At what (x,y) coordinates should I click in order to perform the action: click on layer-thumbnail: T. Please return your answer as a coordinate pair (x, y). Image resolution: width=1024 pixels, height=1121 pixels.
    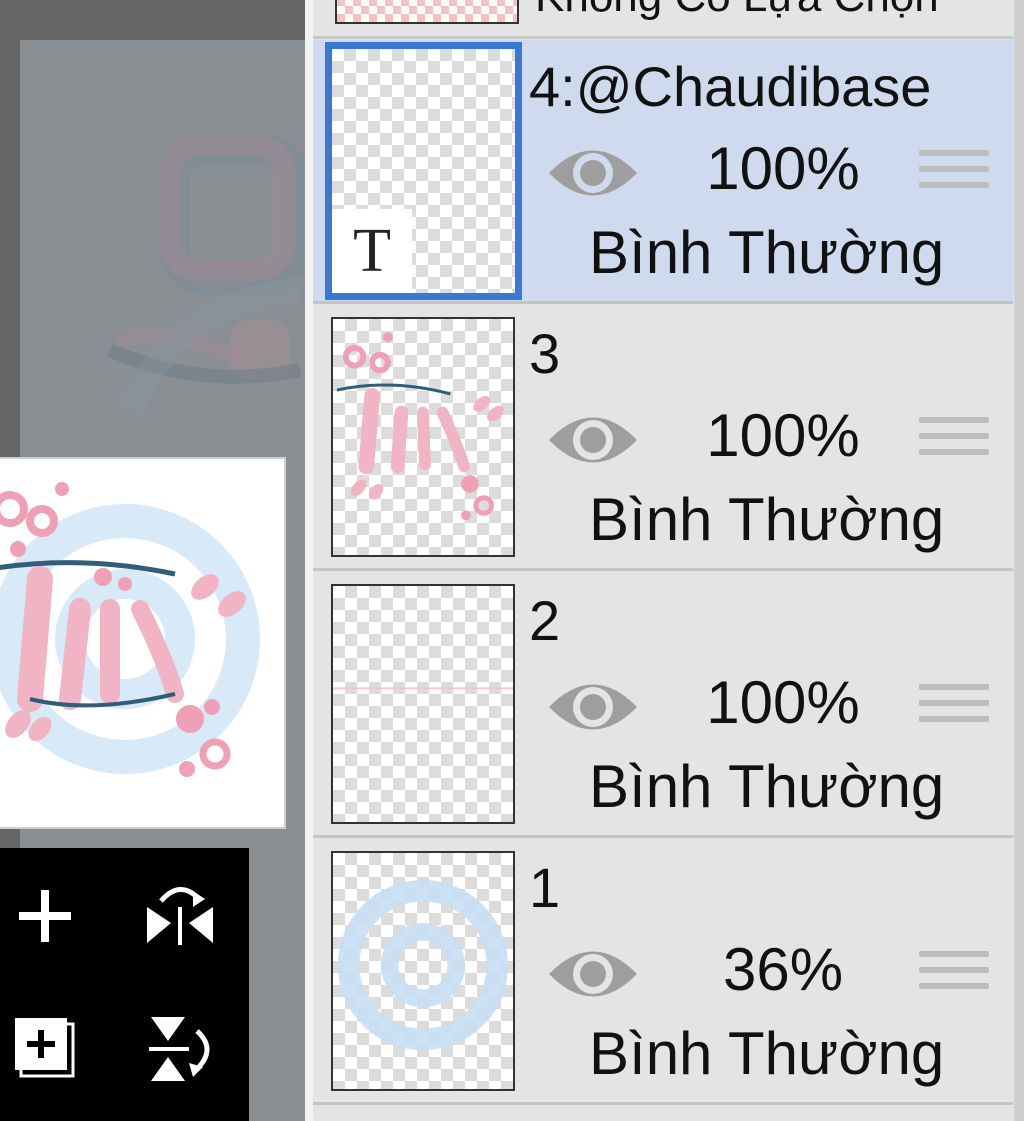
    Looking at the image, I should click on (423, 171).